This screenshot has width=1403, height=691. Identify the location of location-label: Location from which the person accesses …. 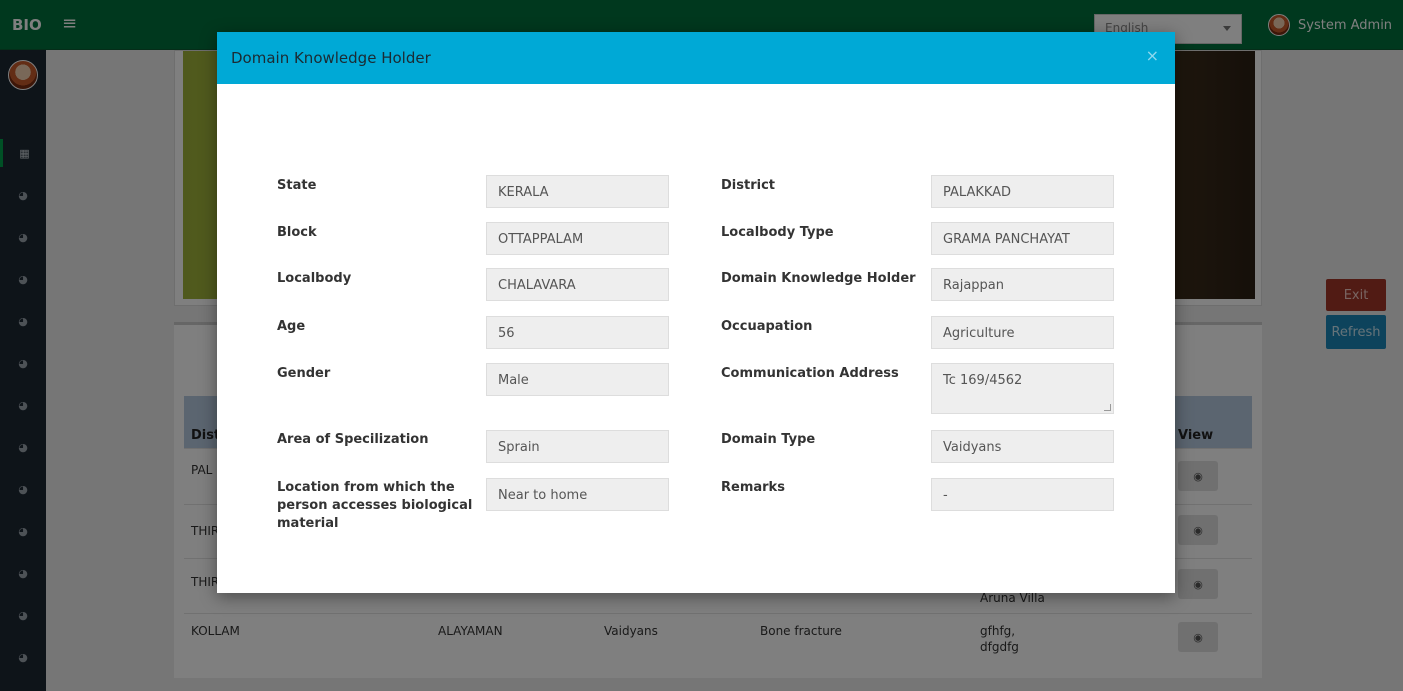
(375, 505).